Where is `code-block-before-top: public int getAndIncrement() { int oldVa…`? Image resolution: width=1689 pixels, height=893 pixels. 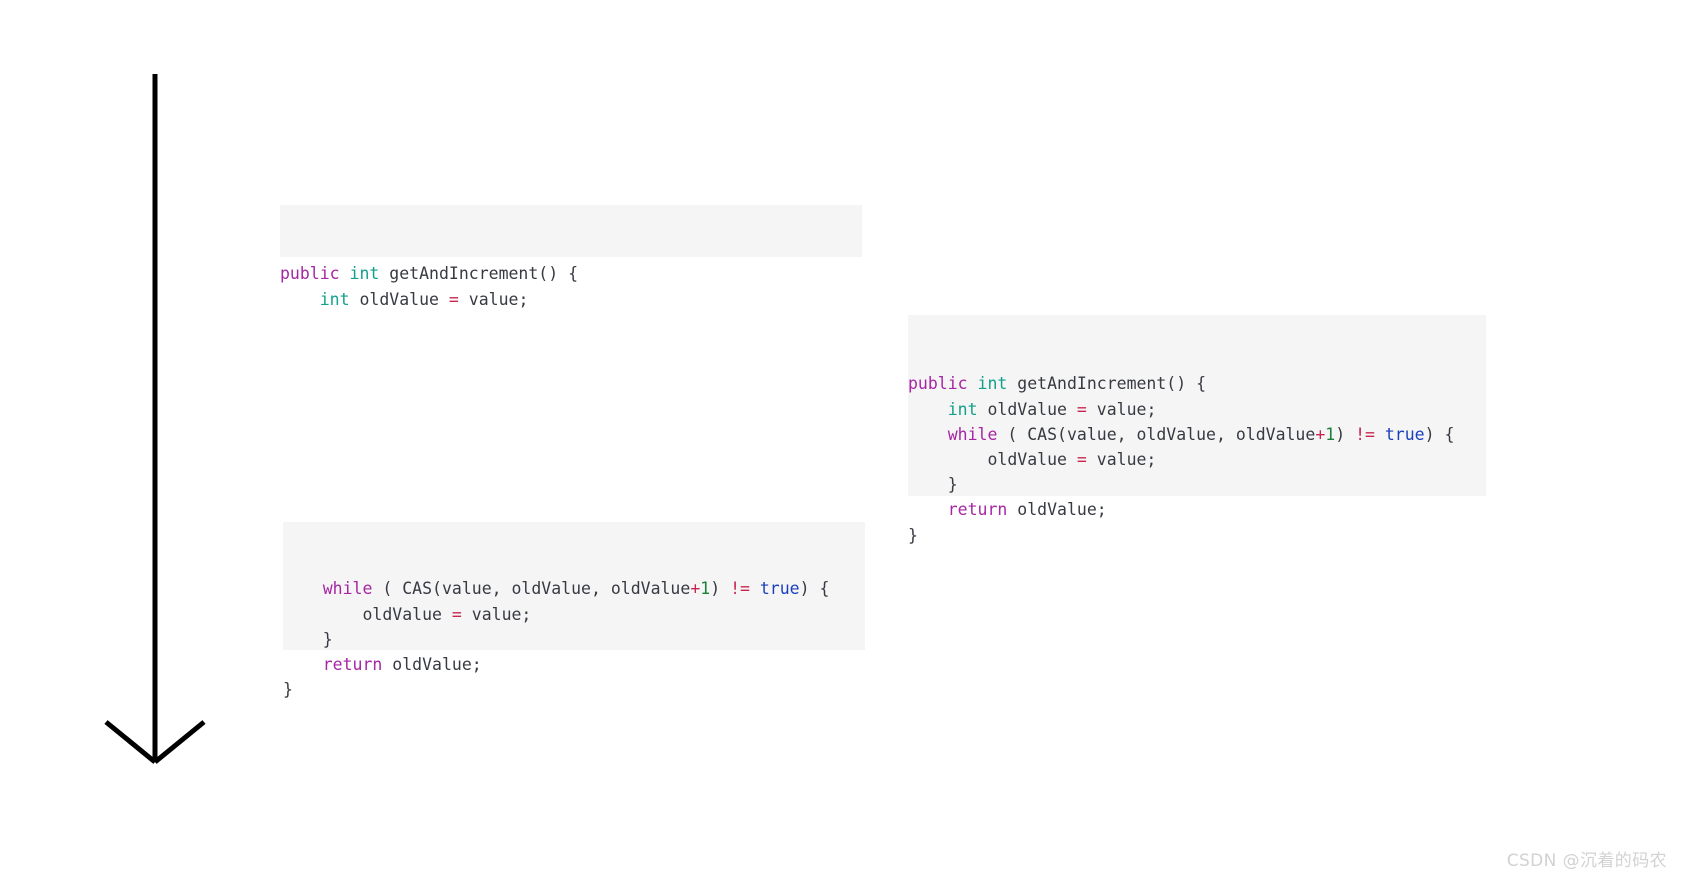 code-block-before-top: public int getAndIncrement() { int oldVa… is located at coordinates (571, 257).